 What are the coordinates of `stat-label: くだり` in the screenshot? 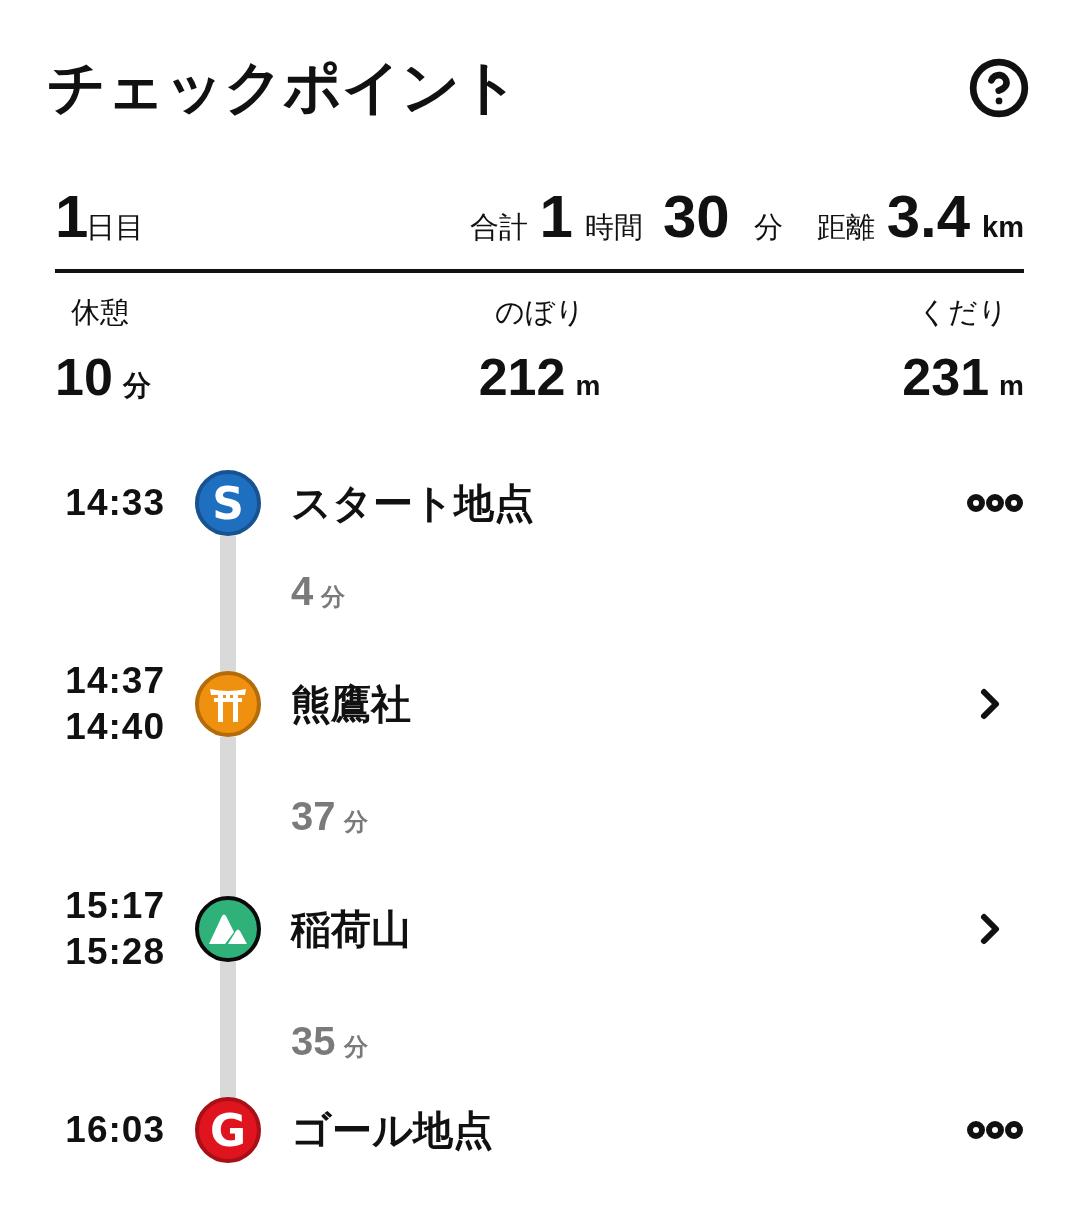 It's located at (963, 312).